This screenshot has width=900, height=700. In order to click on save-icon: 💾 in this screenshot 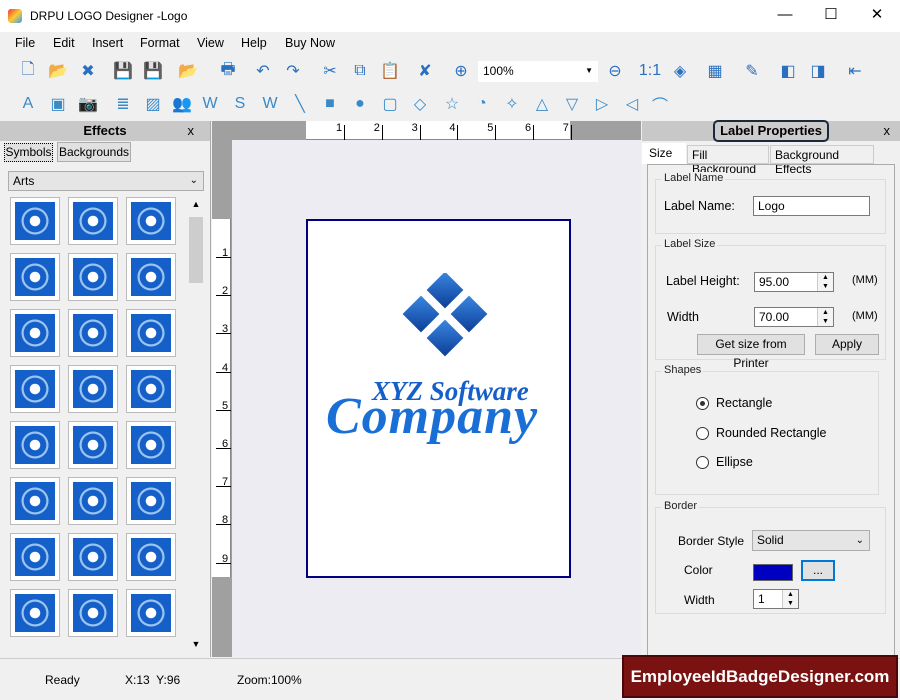, I will do `click(123, 71)`.